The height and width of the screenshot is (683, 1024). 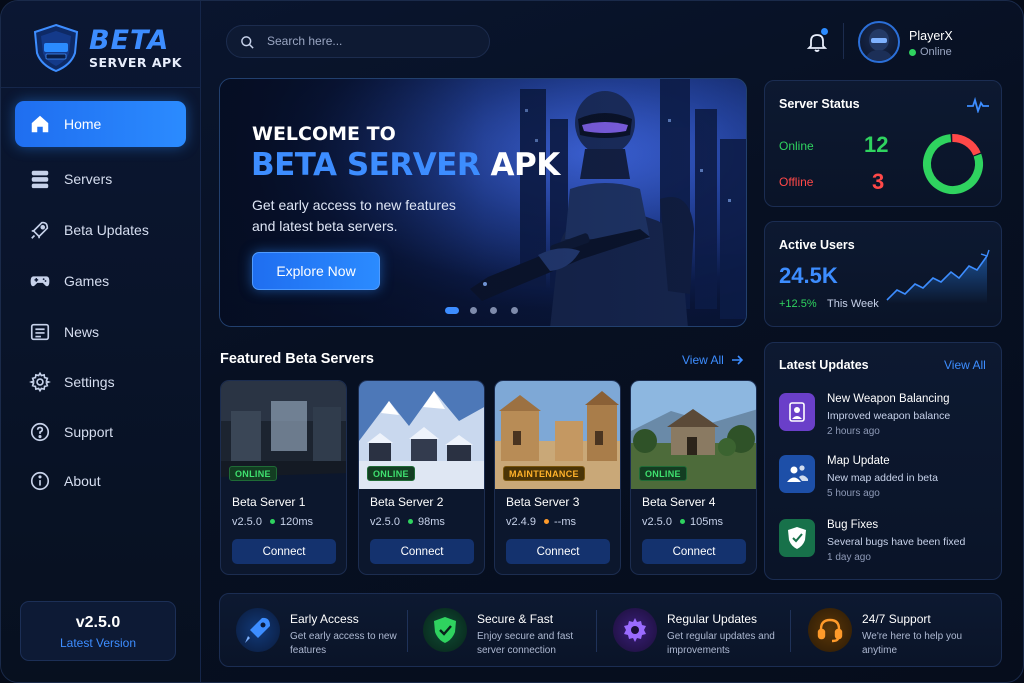 I want to click on version-box: v2.5.0 Latest Version, so click(x=98, y=631).